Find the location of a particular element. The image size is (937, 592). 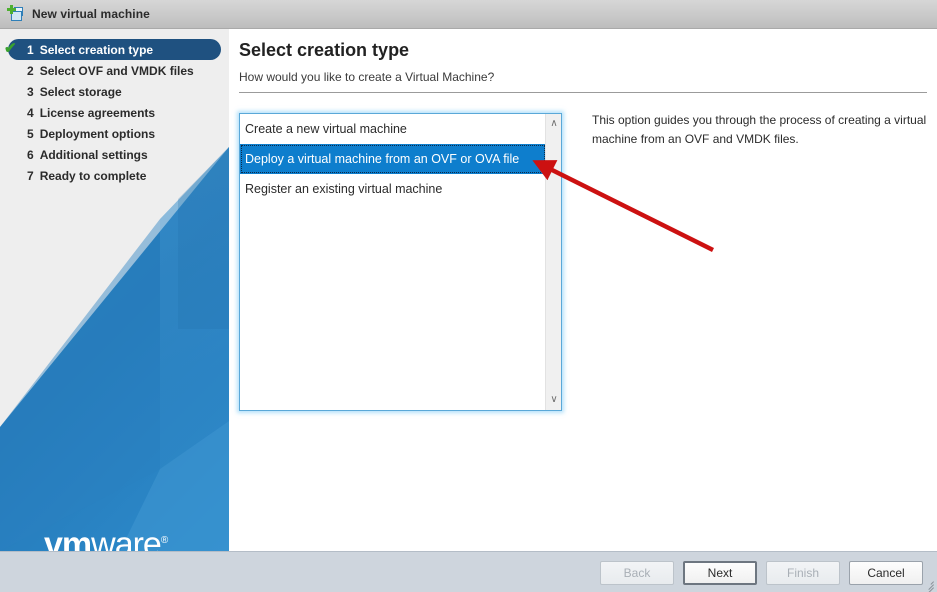

sidebar-step-4-number: 4 is located at coordinates (30, 112).